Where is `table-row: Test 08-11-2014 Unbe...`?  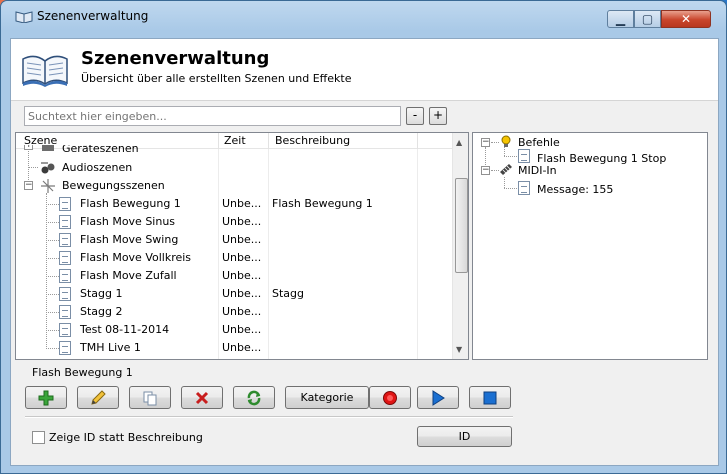
table-row: Test 08-11-2014 Unbe... is located at coordinates (234, 330).